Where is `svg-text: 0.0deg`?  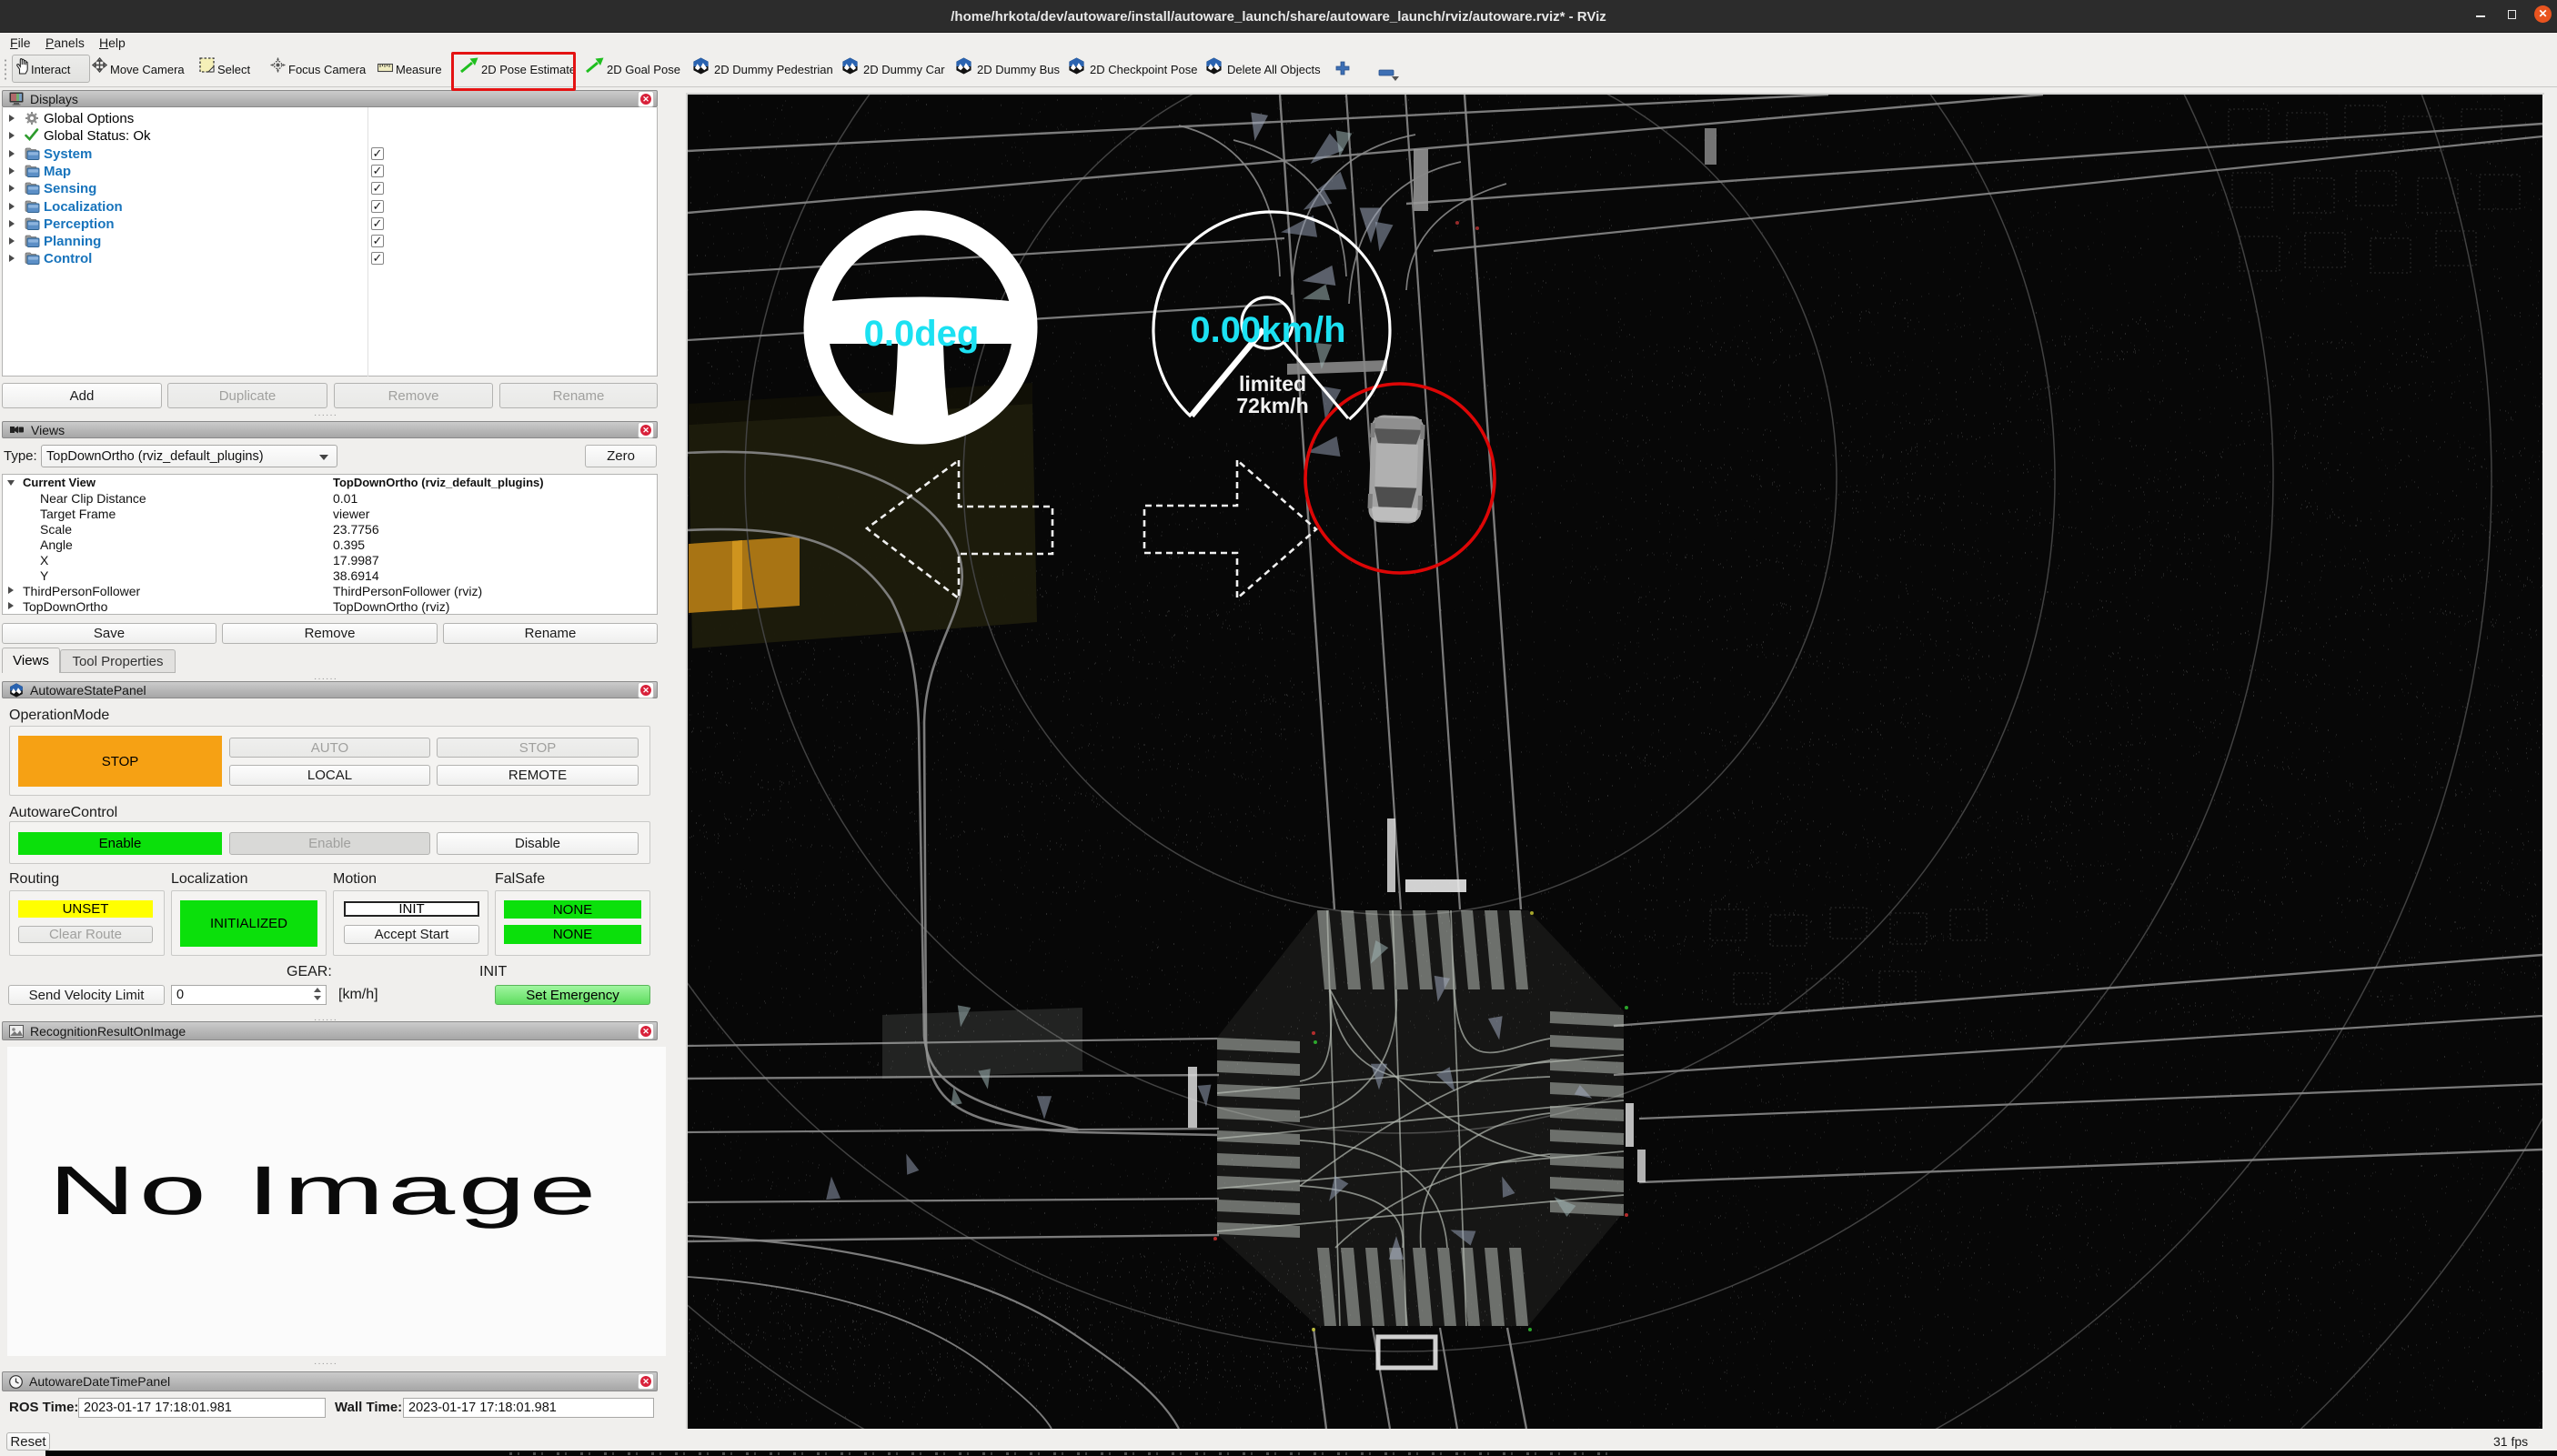 svg-text: 0.0deg is located at coordinates (922, 334).